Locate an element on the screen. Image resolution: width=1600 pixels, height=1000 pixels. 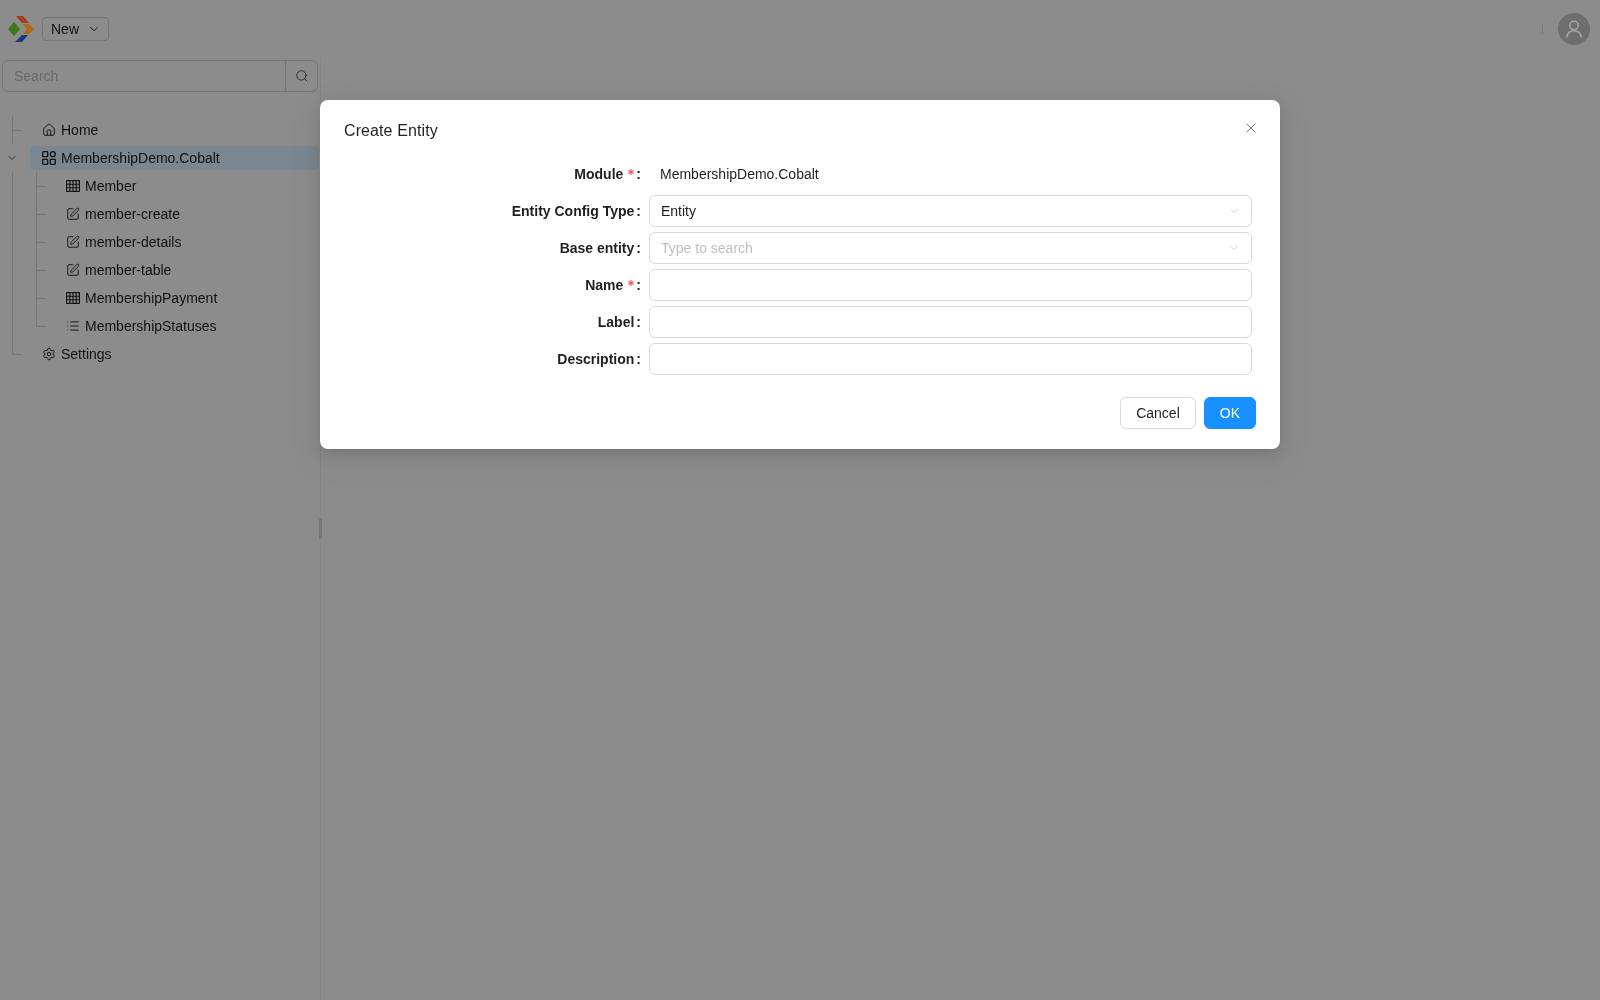
field-label: Label is located at coordinates (616, 322).